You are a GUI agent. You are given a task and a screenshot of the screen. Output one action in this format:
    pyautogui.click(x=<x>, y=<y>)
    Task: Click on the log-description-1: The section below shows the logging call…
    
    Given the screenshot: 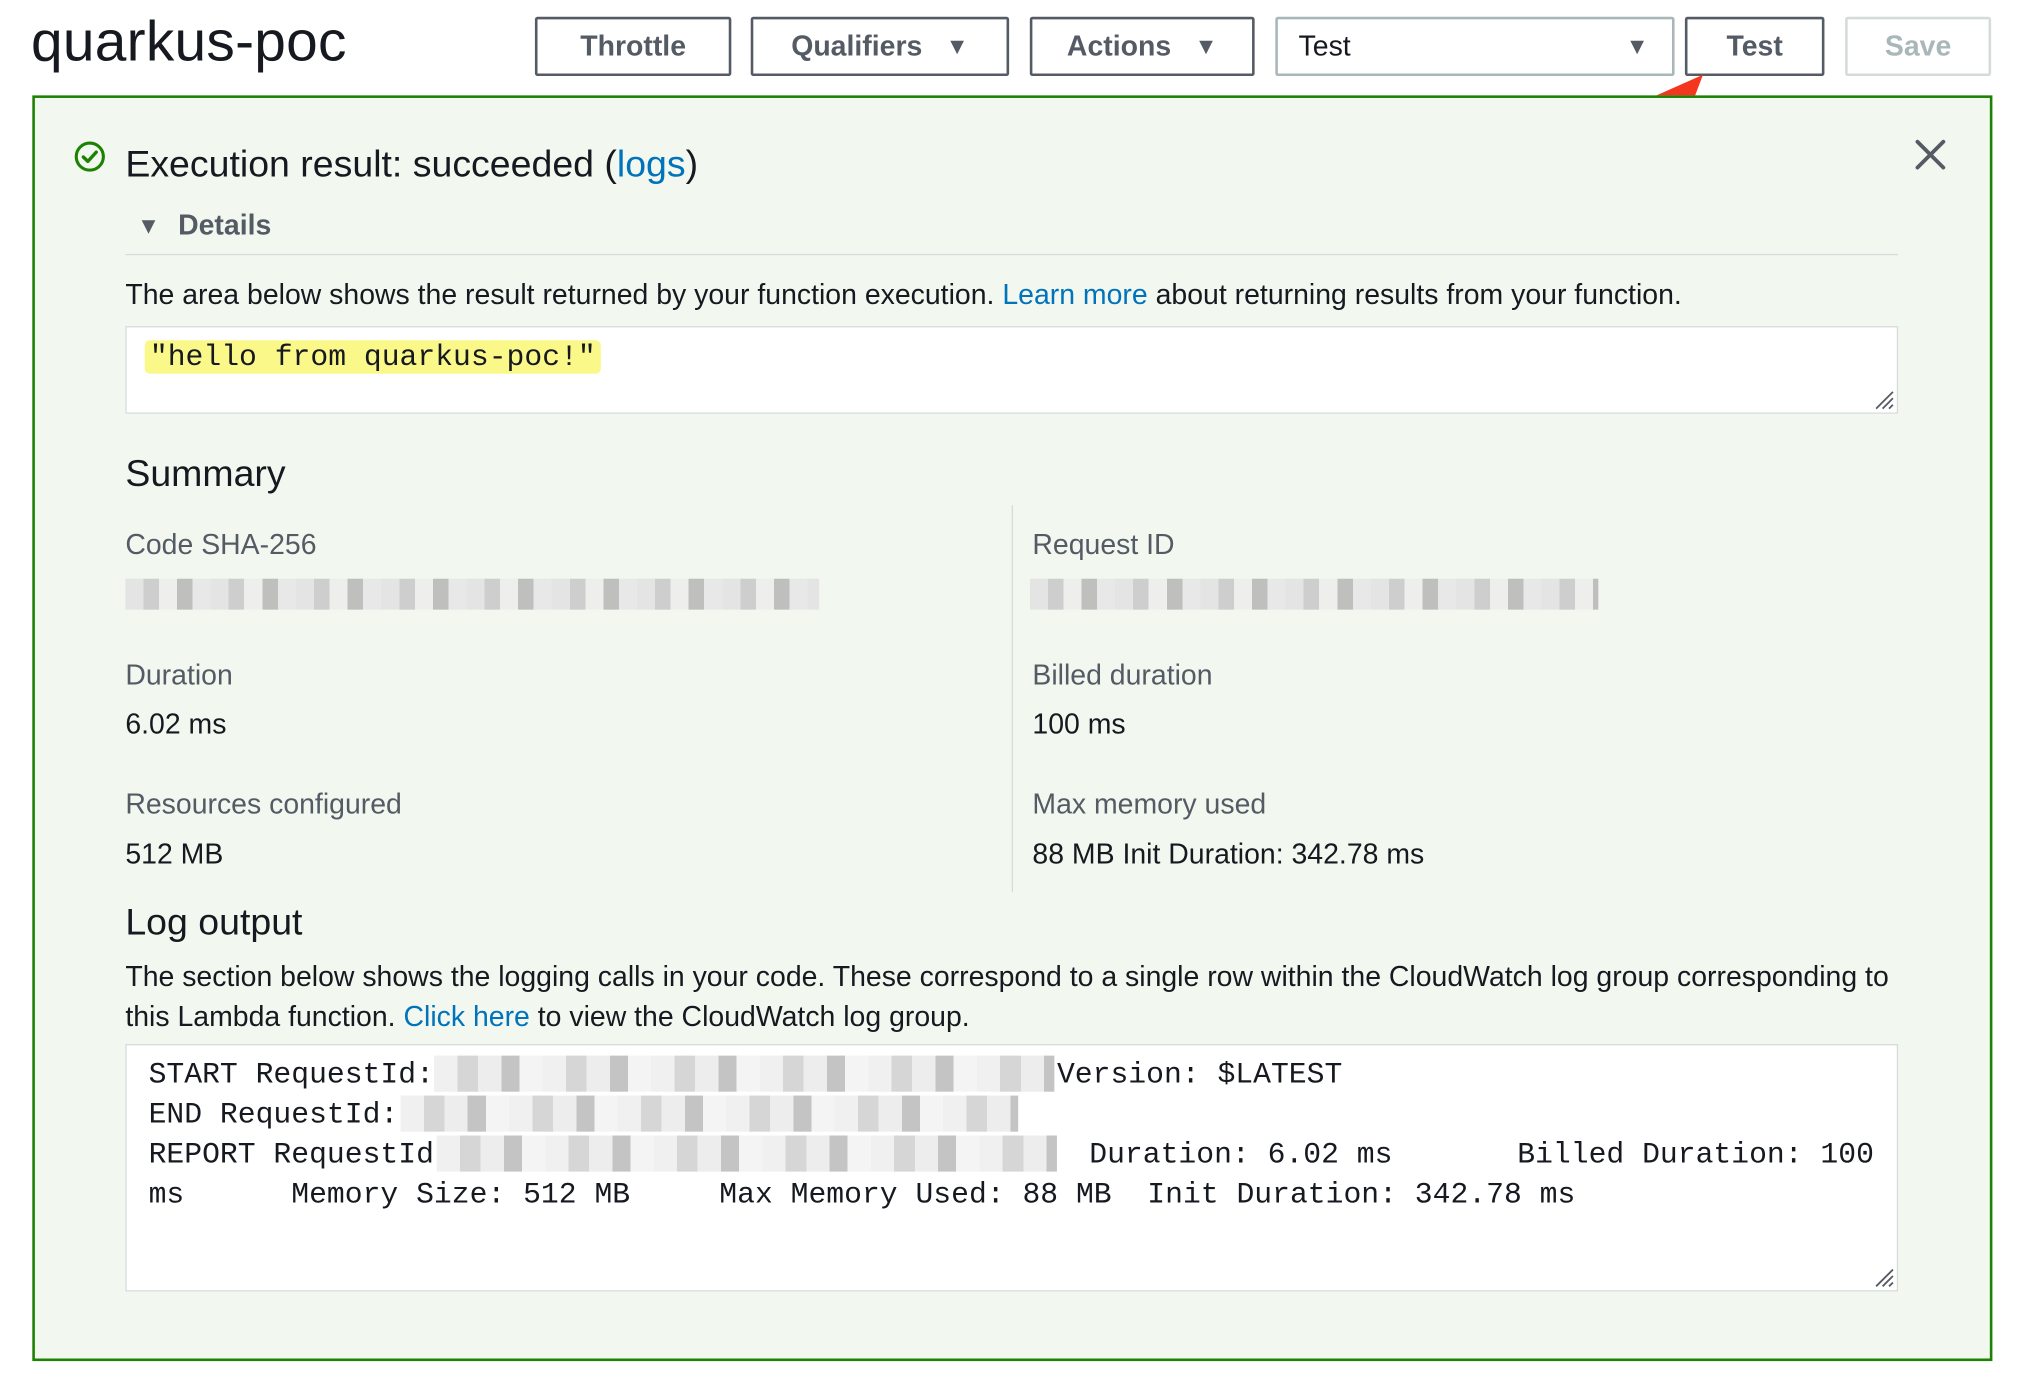 What is the action you would take?
    pyautogui.click(x=1007, y=996)
    